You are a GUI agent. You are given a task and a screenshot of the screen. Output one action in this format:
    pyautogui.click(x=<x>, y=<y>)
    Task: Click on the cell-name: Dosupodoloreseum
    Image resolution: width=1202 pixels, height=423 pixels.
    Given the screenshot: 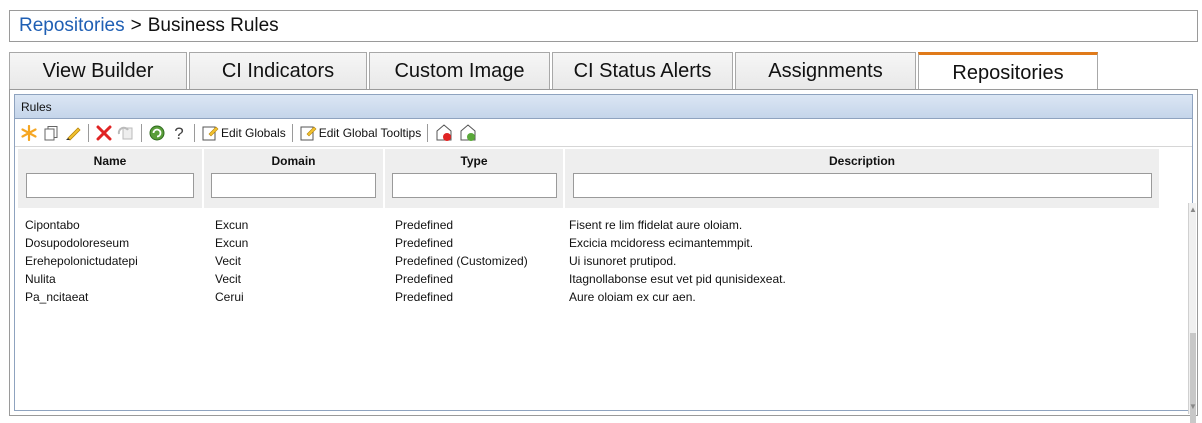 What is the action you would take?
    pyautogui.click(x=77, y=243)
    